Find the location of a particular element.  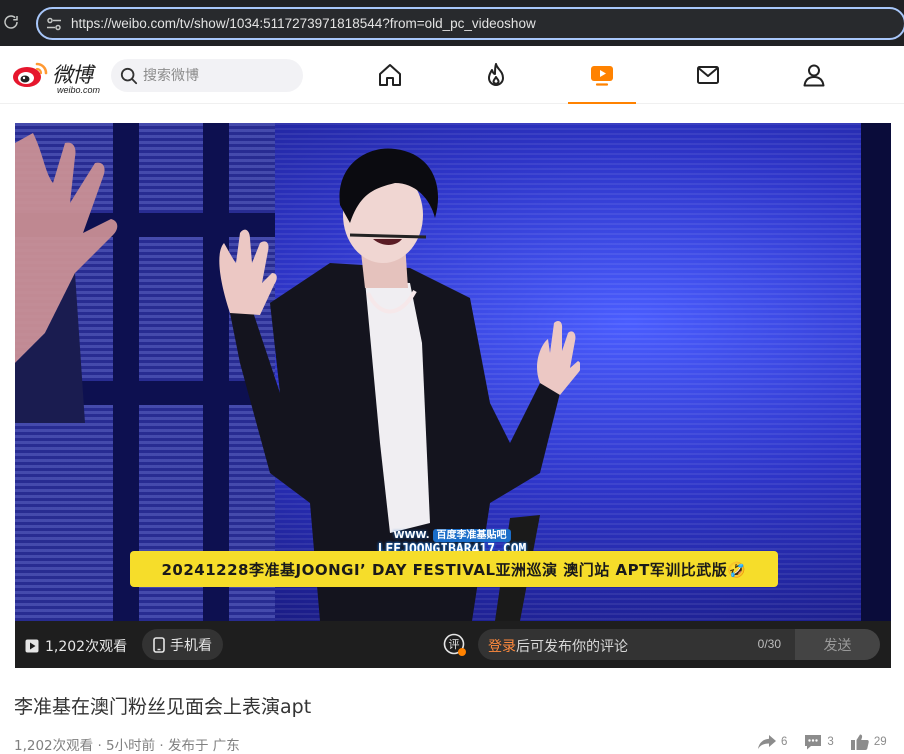

stage-edge is located at coordinates (876, 372).